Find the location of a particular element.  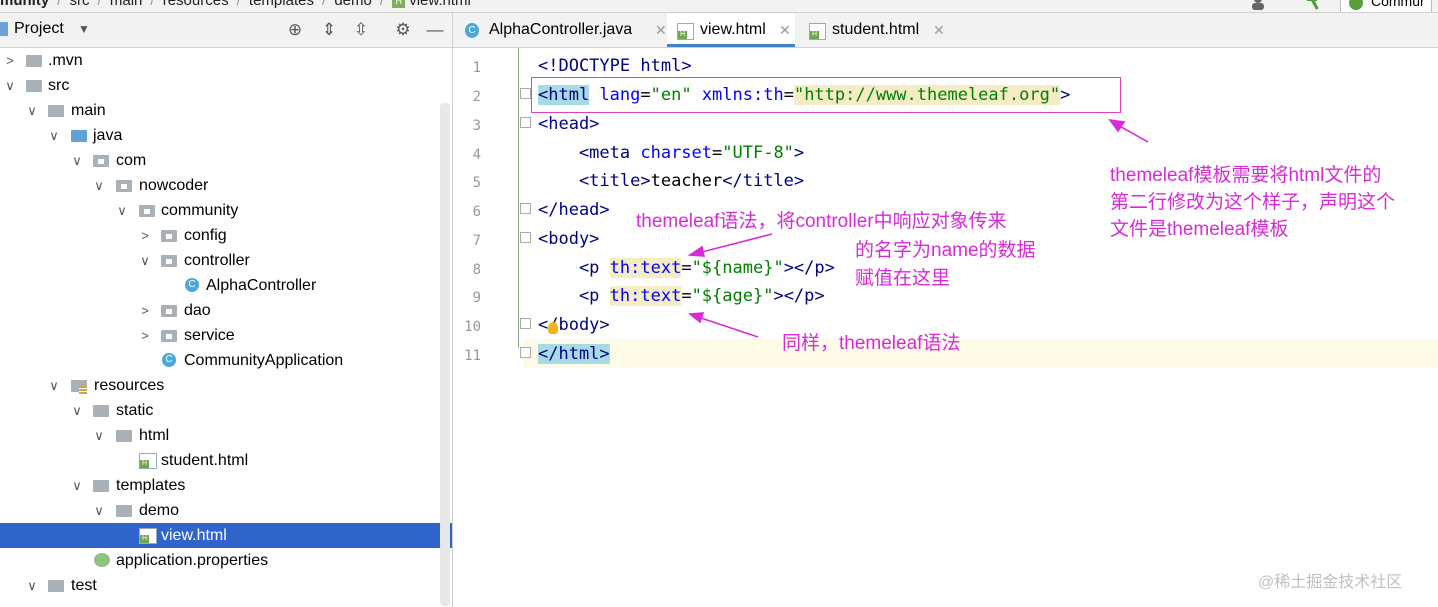

breadcrumb-demo: demo is located at coordinates (353, 4).